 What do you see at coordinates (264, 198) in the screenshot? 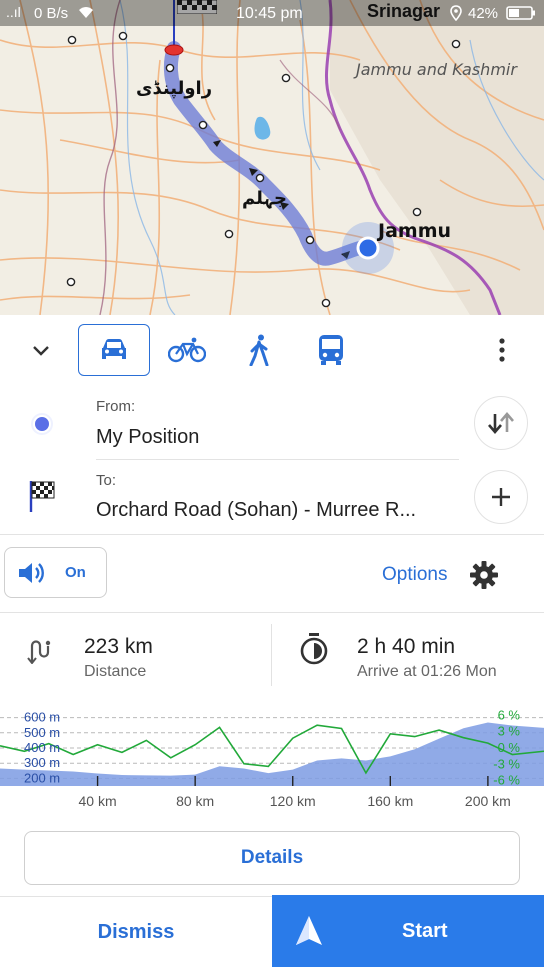
I see `map-label-jhelum: جہلم` at bounding box center [264, 198].